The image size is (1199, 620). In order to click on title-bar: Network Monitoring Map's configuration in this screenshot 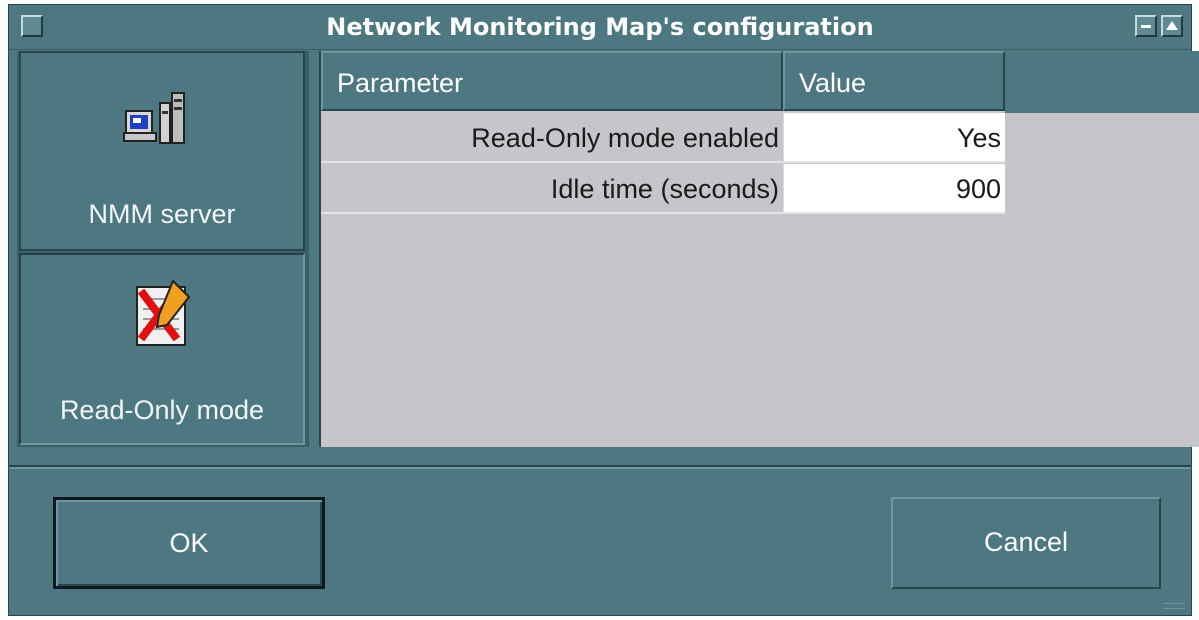, I will do `click(600, 27)`.